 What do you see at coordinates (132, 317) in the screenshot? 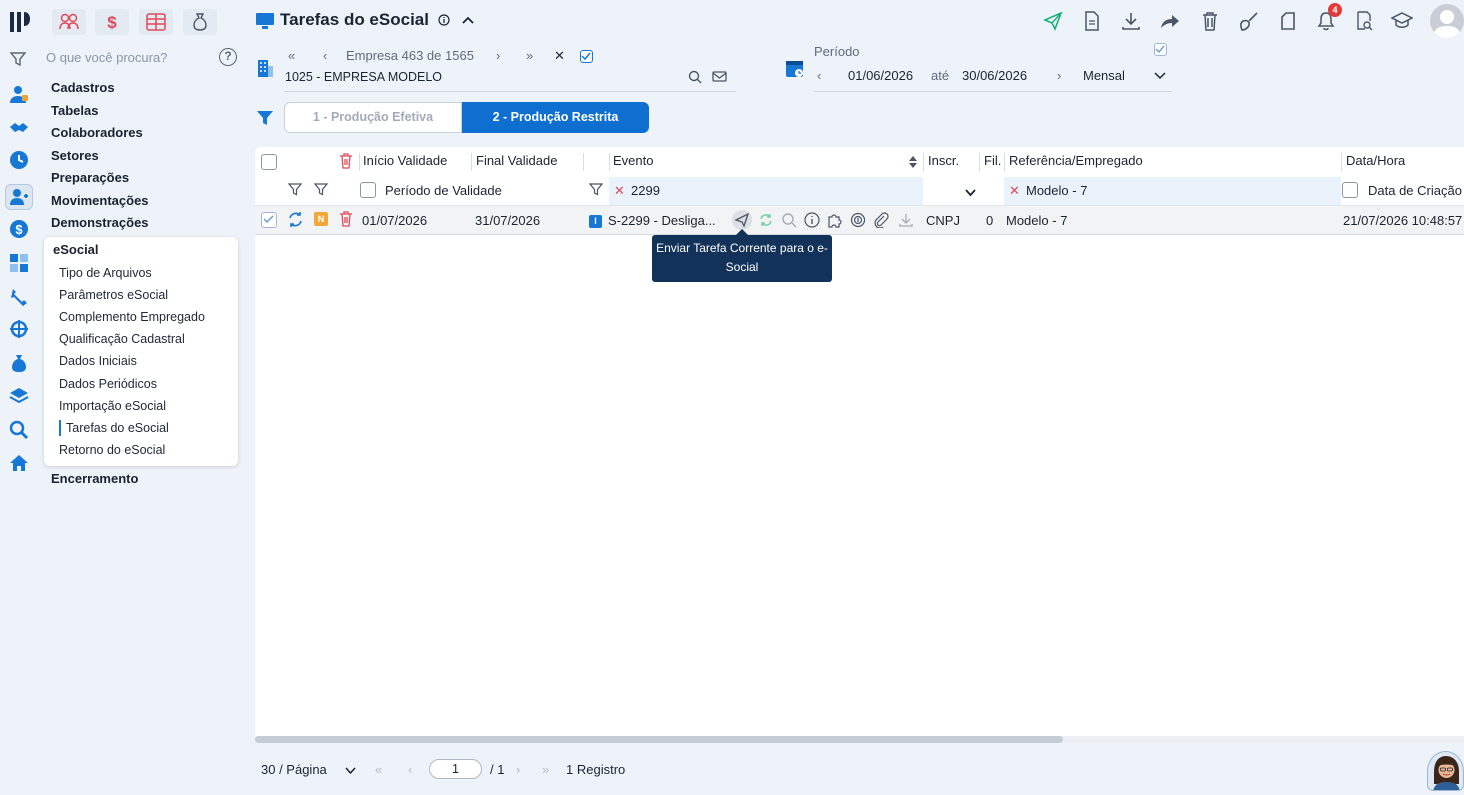
I see `submenu-item-complemento: Complemento Empregado` at bounding box center [132, 317].